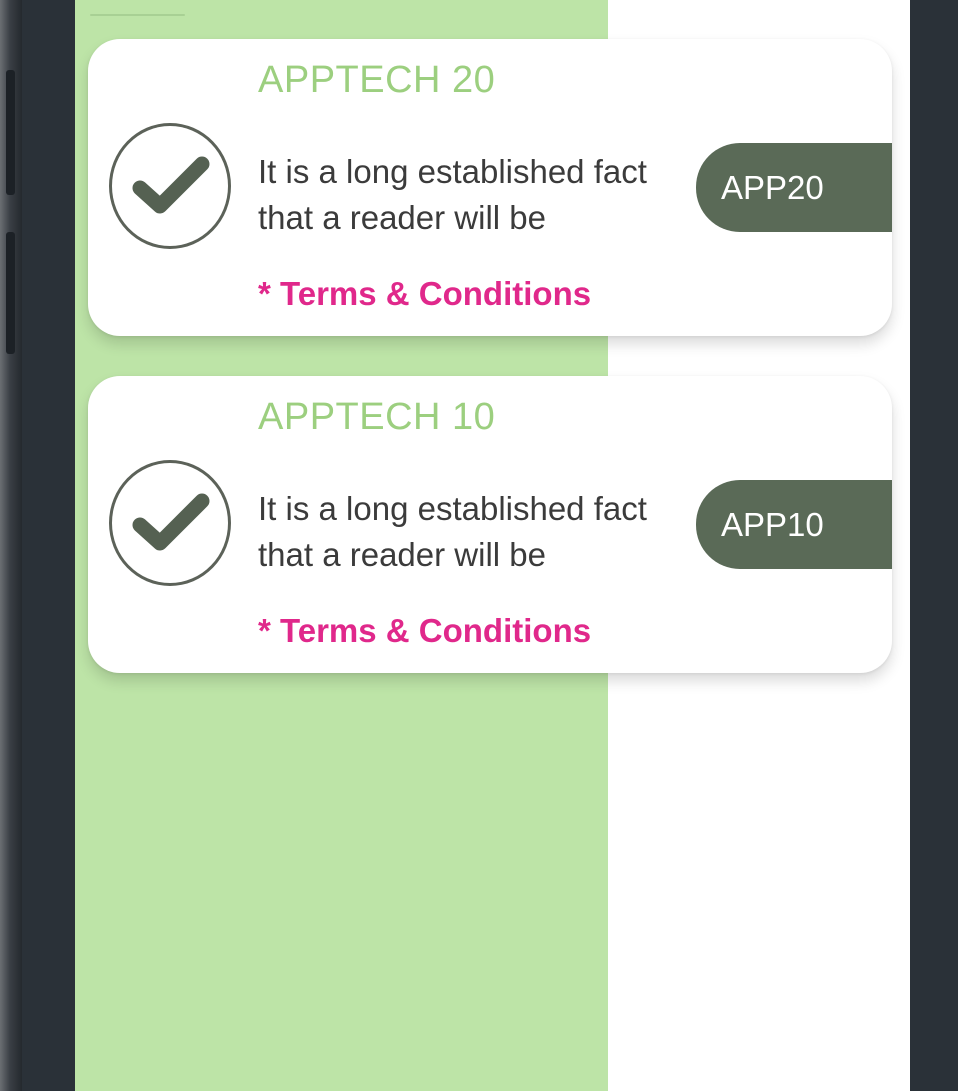 The image size is (958, 1091). Describe the element at coordinates (934, 545) in the screenshot. I see `phone-bezel-right` at that location.